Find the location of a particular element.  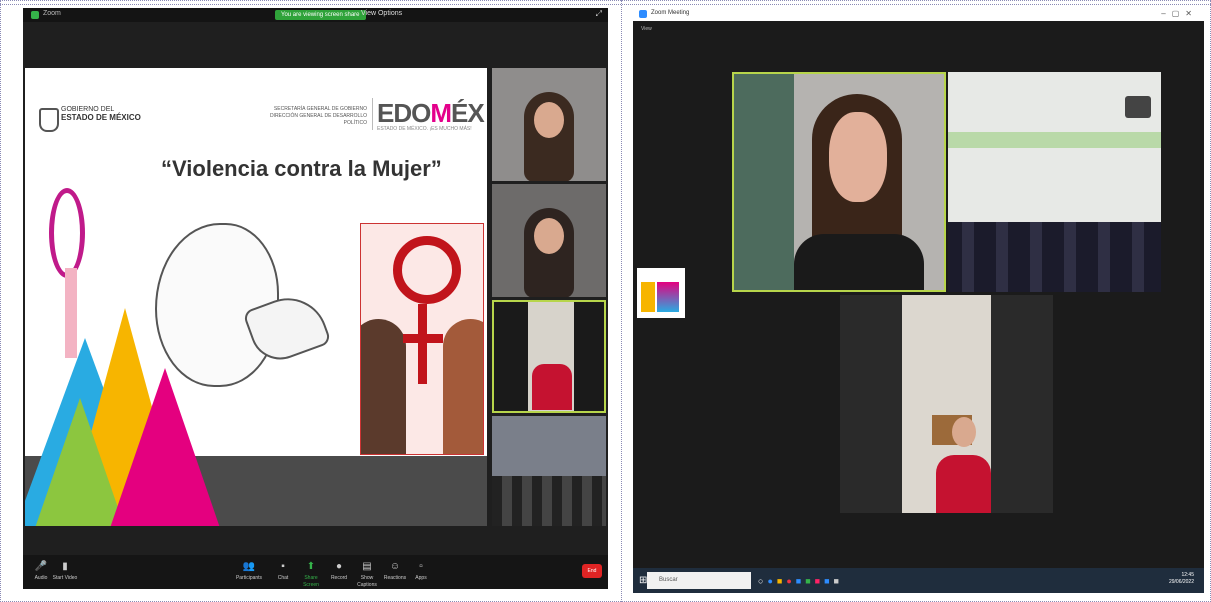

fullscreen-icon: ⤢ is located at coordinates (599, 14).